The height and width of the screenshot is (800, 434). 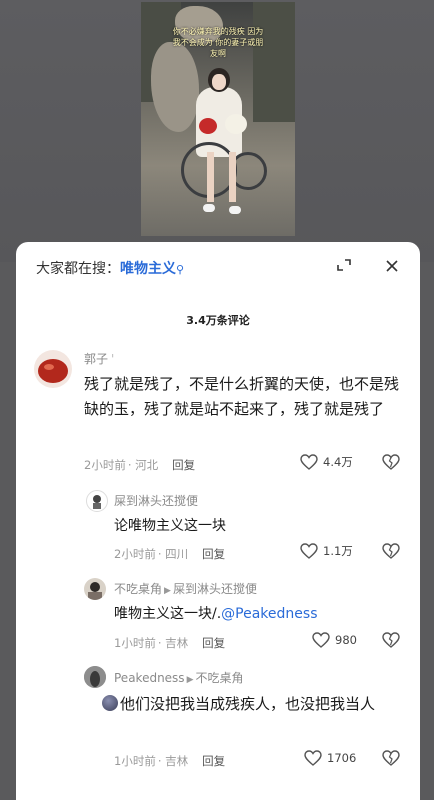 What do you see at coordinates (148, 269) in the screenshot?
I see `search-keyword: 唯物主义` at bounding box center [148, 269].